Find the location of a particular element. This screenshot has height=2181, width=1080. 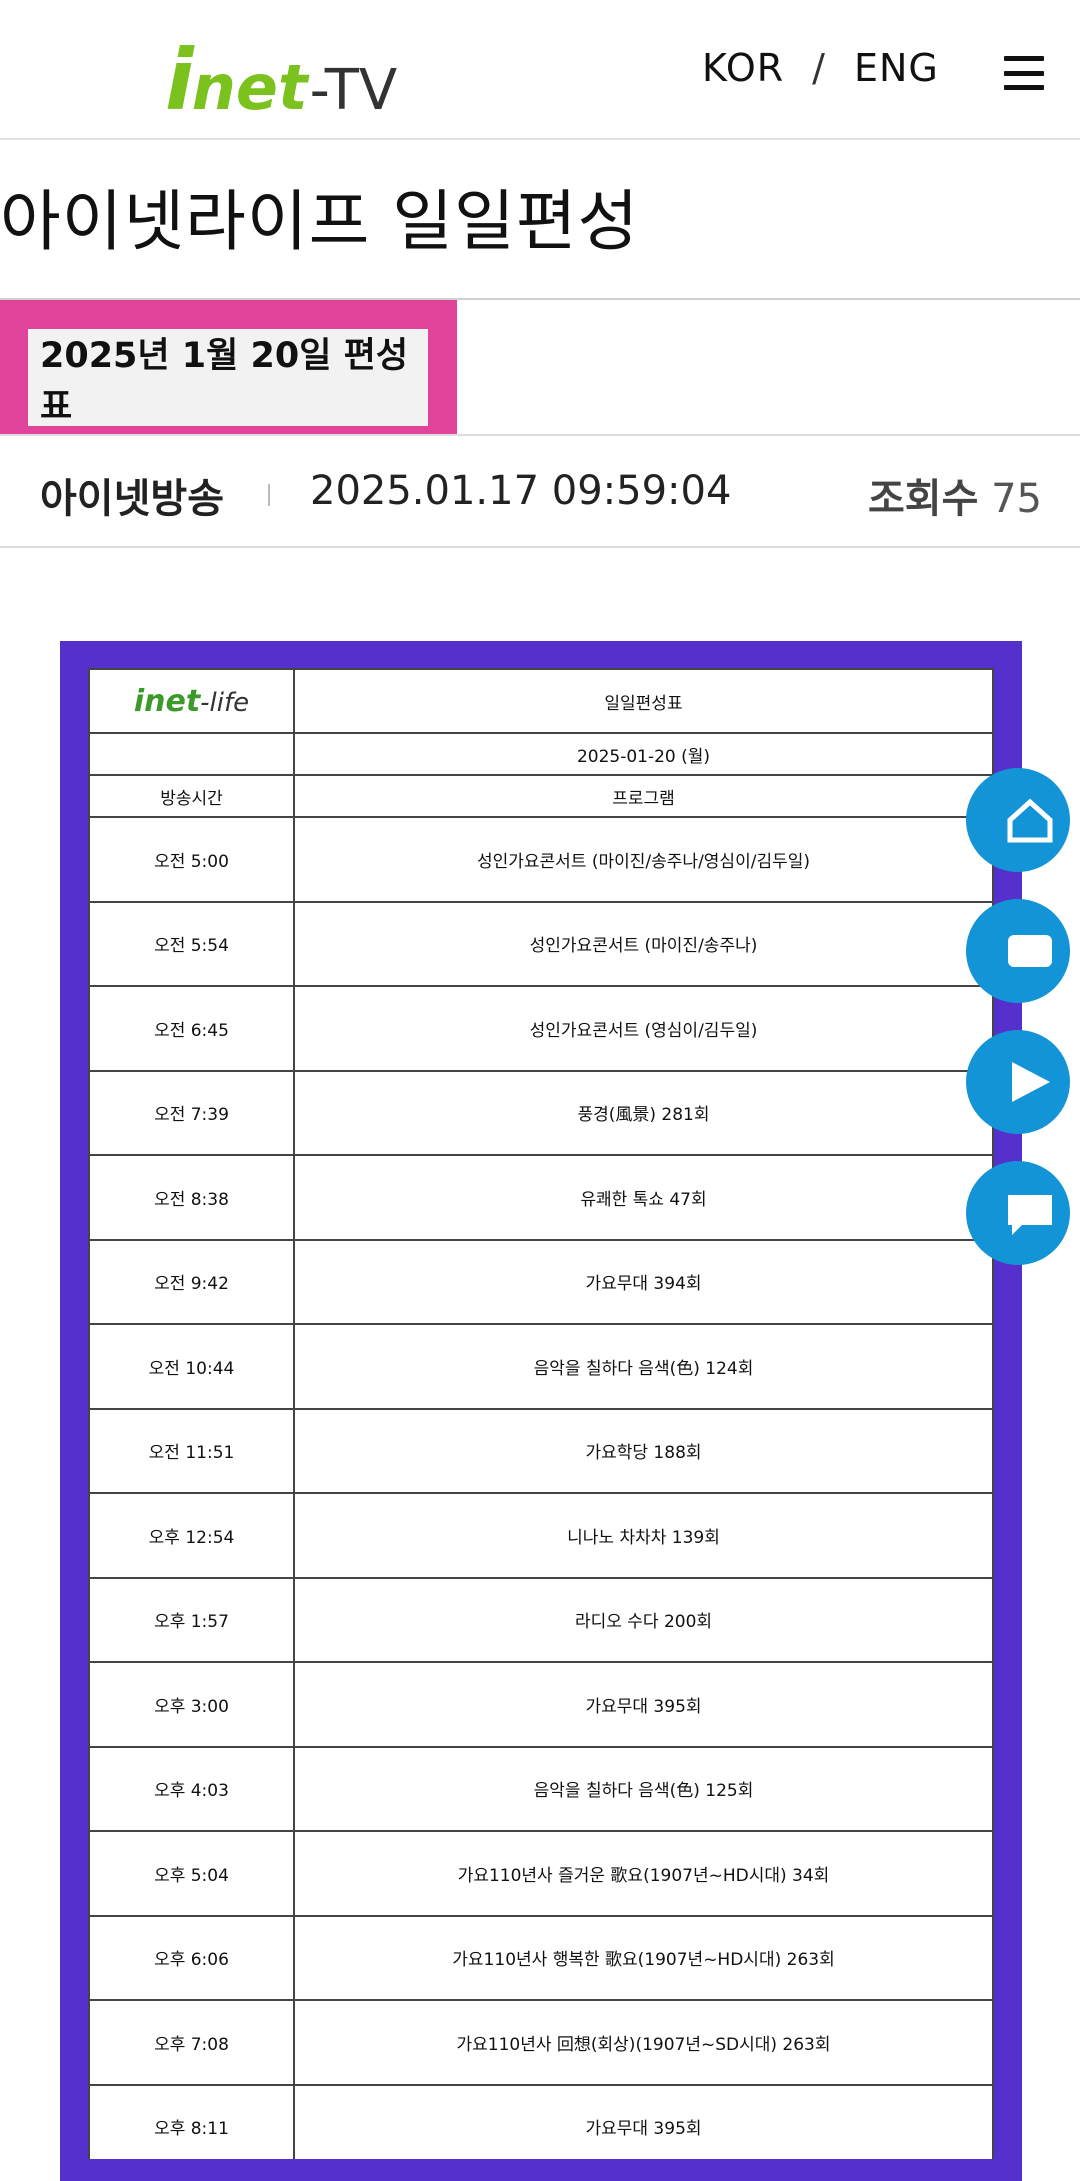

language-switcher: KOR / ENG is located at coordinates (820, 68).